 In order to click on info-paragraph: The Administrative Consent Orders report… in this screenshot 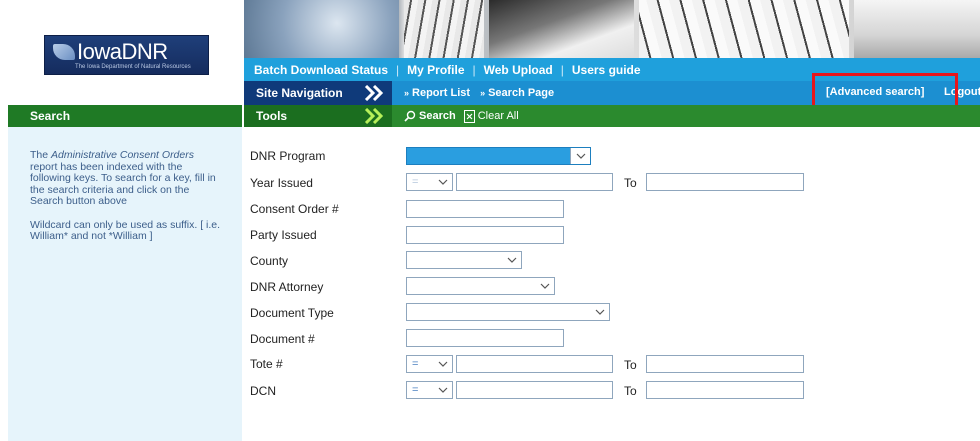, I will do `click(123, 178)`.